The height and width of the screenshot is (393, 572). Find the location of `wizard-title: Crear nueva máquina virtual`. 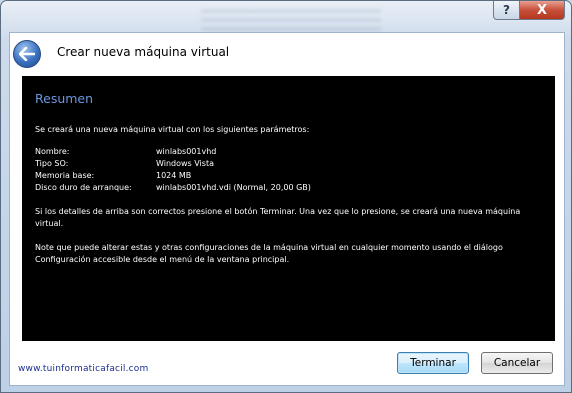

wizard-title: Crear nueva máquina virtual is located at coordinates (143, 52).